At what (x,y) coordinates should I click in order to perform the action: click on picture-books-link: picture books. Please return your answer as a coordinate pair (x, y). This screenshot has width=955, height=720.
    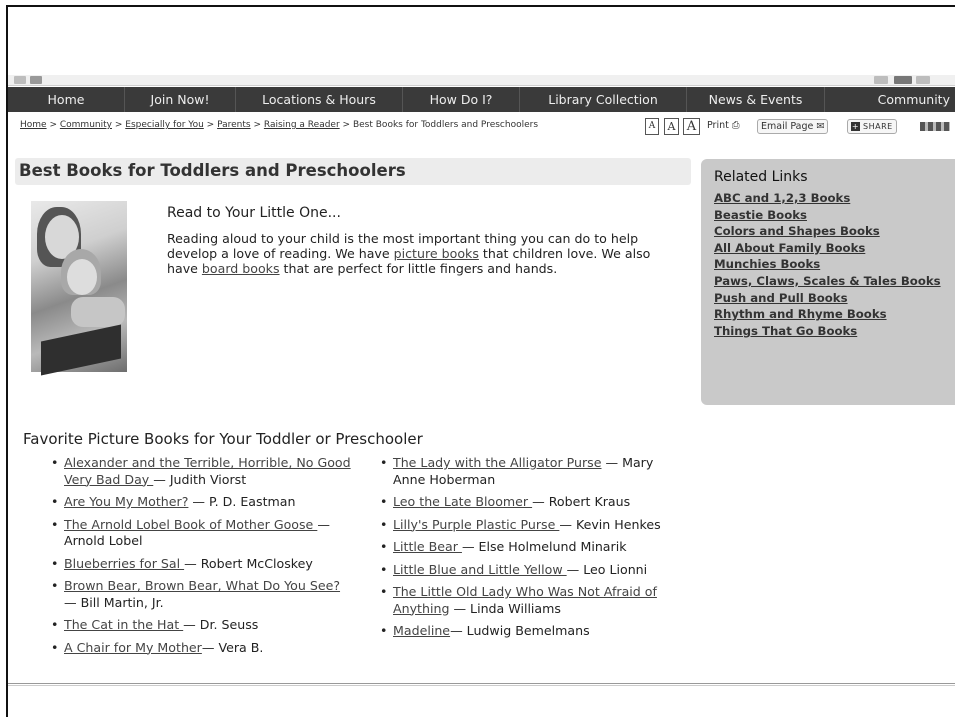
    Looking at the image, I should click on (436, 253).